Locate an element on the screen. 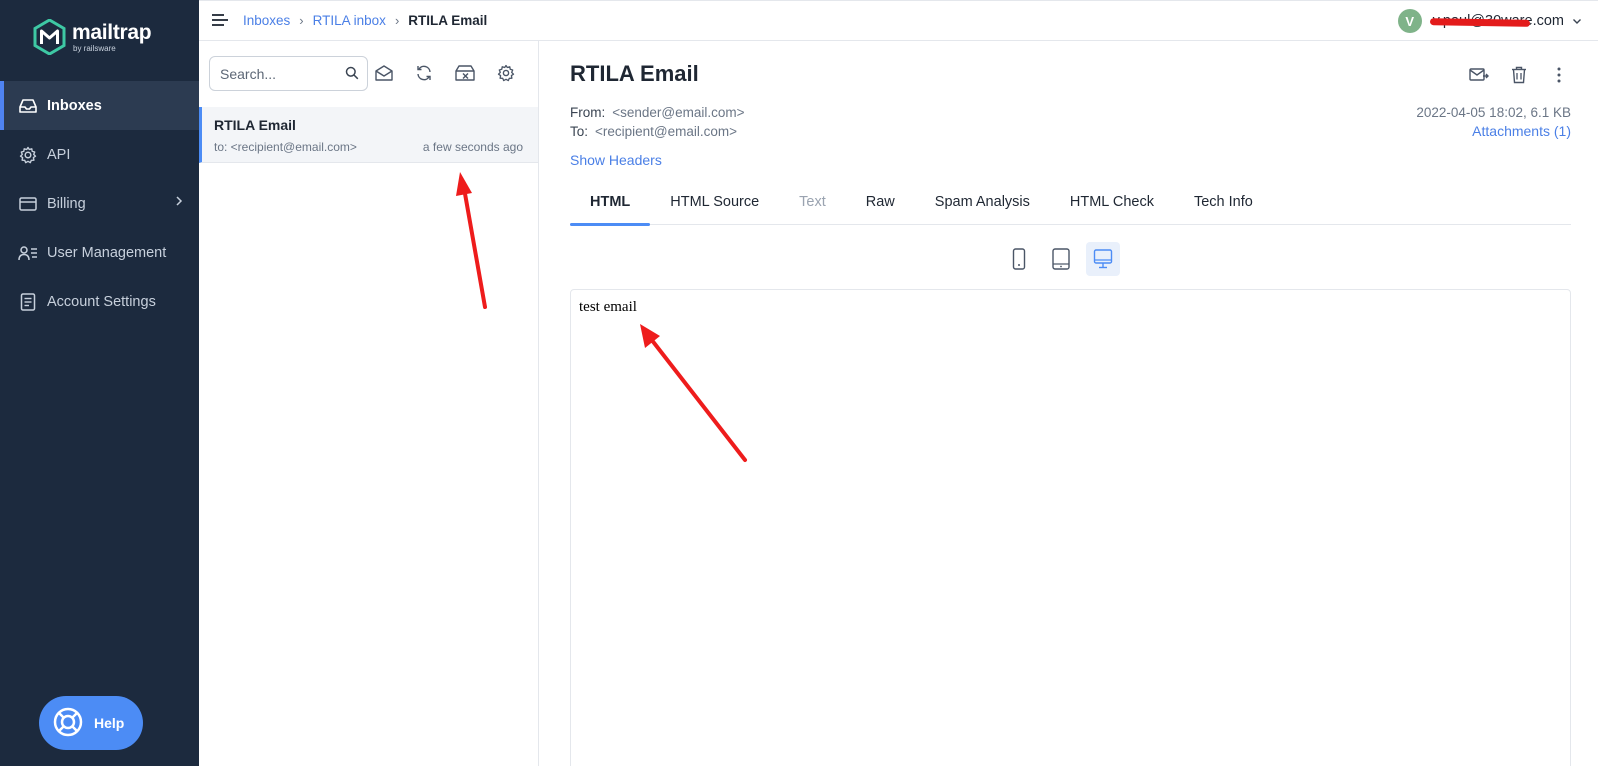  from-address: <sender@email.com> is located at coordinates (678, 112).